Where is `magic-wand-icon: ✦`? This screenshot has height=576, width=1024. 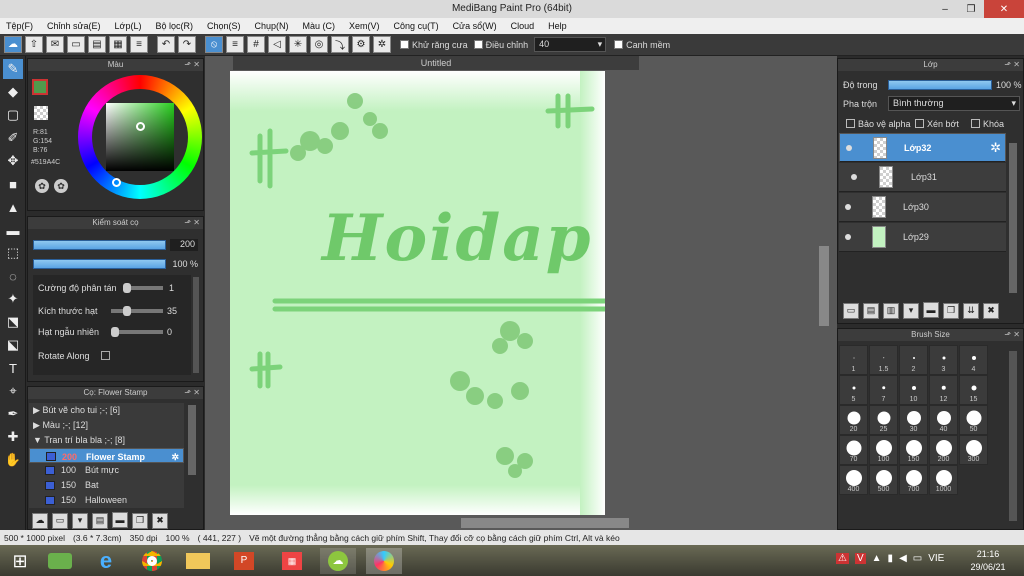 magic-wand-icon: ✦ is located at coordinates (13, 299).